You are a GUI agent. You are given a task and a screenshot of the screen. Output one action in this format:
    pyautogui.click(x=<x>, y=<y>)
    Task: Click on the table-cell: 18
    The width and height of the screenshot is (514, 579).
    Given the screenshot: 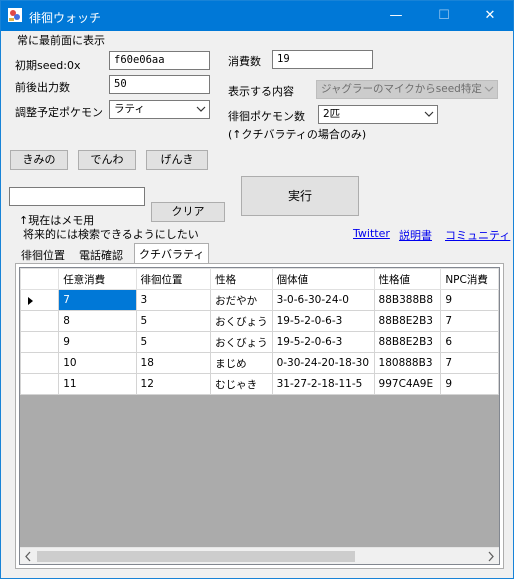 What is the action you would take?
    pyautogui.click(x=173, y=363)
    